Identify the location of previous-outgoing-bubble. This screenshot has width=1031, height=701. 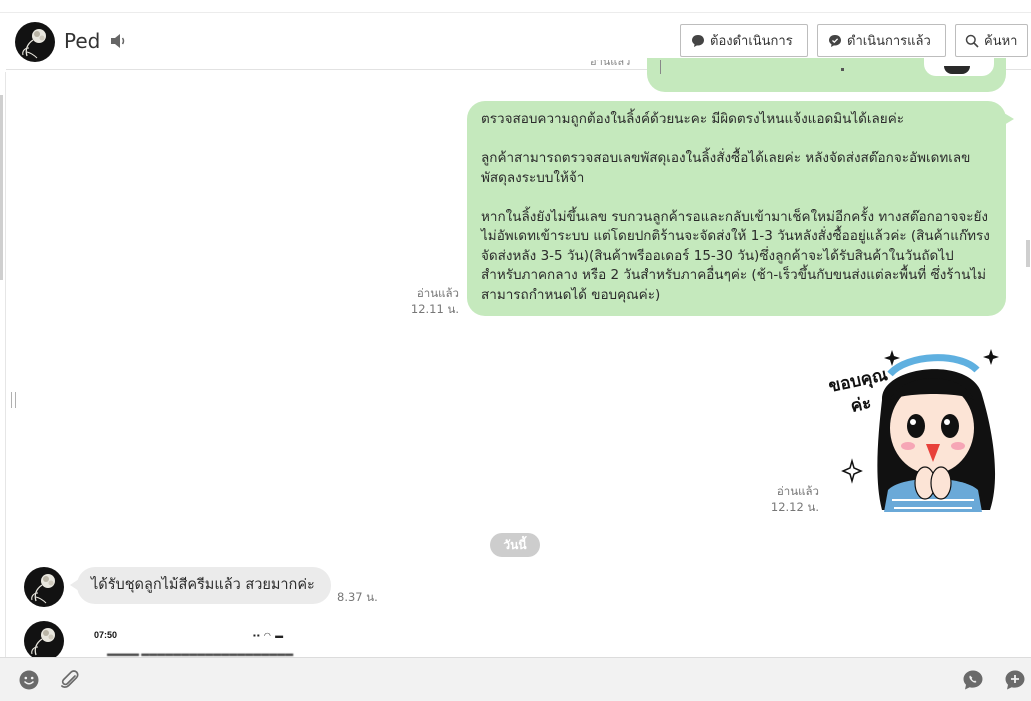
(826, 75).